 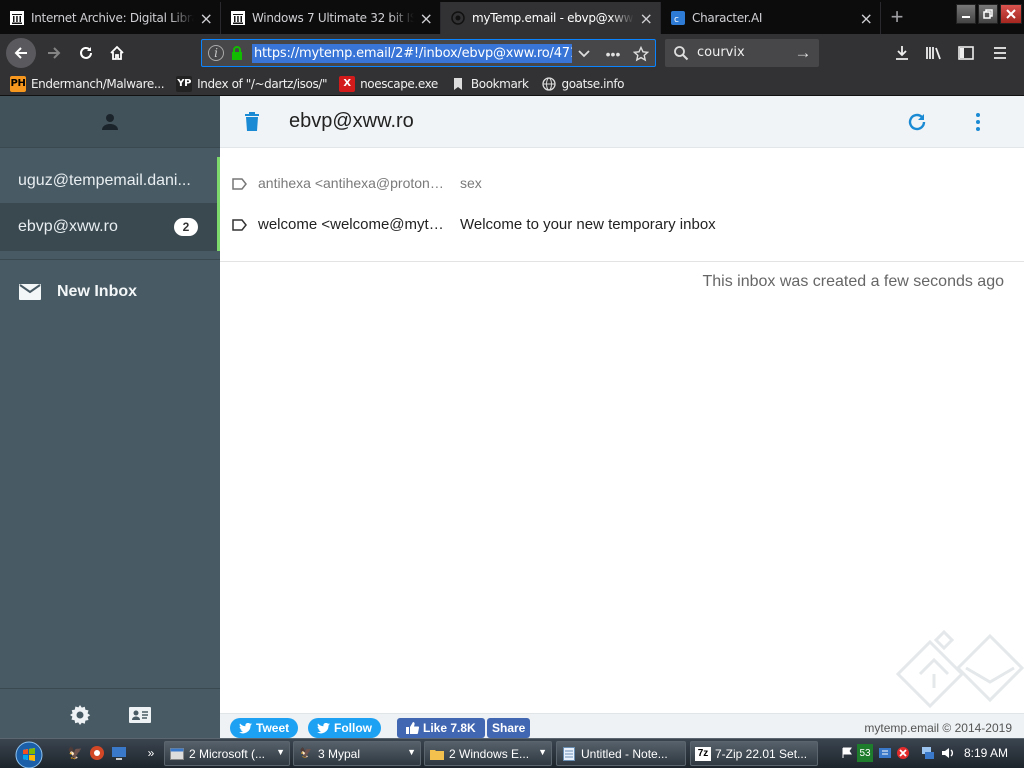 I want to click on message-sender: welcome <welcome@mytemp.email>, so click(x=353, y=224).